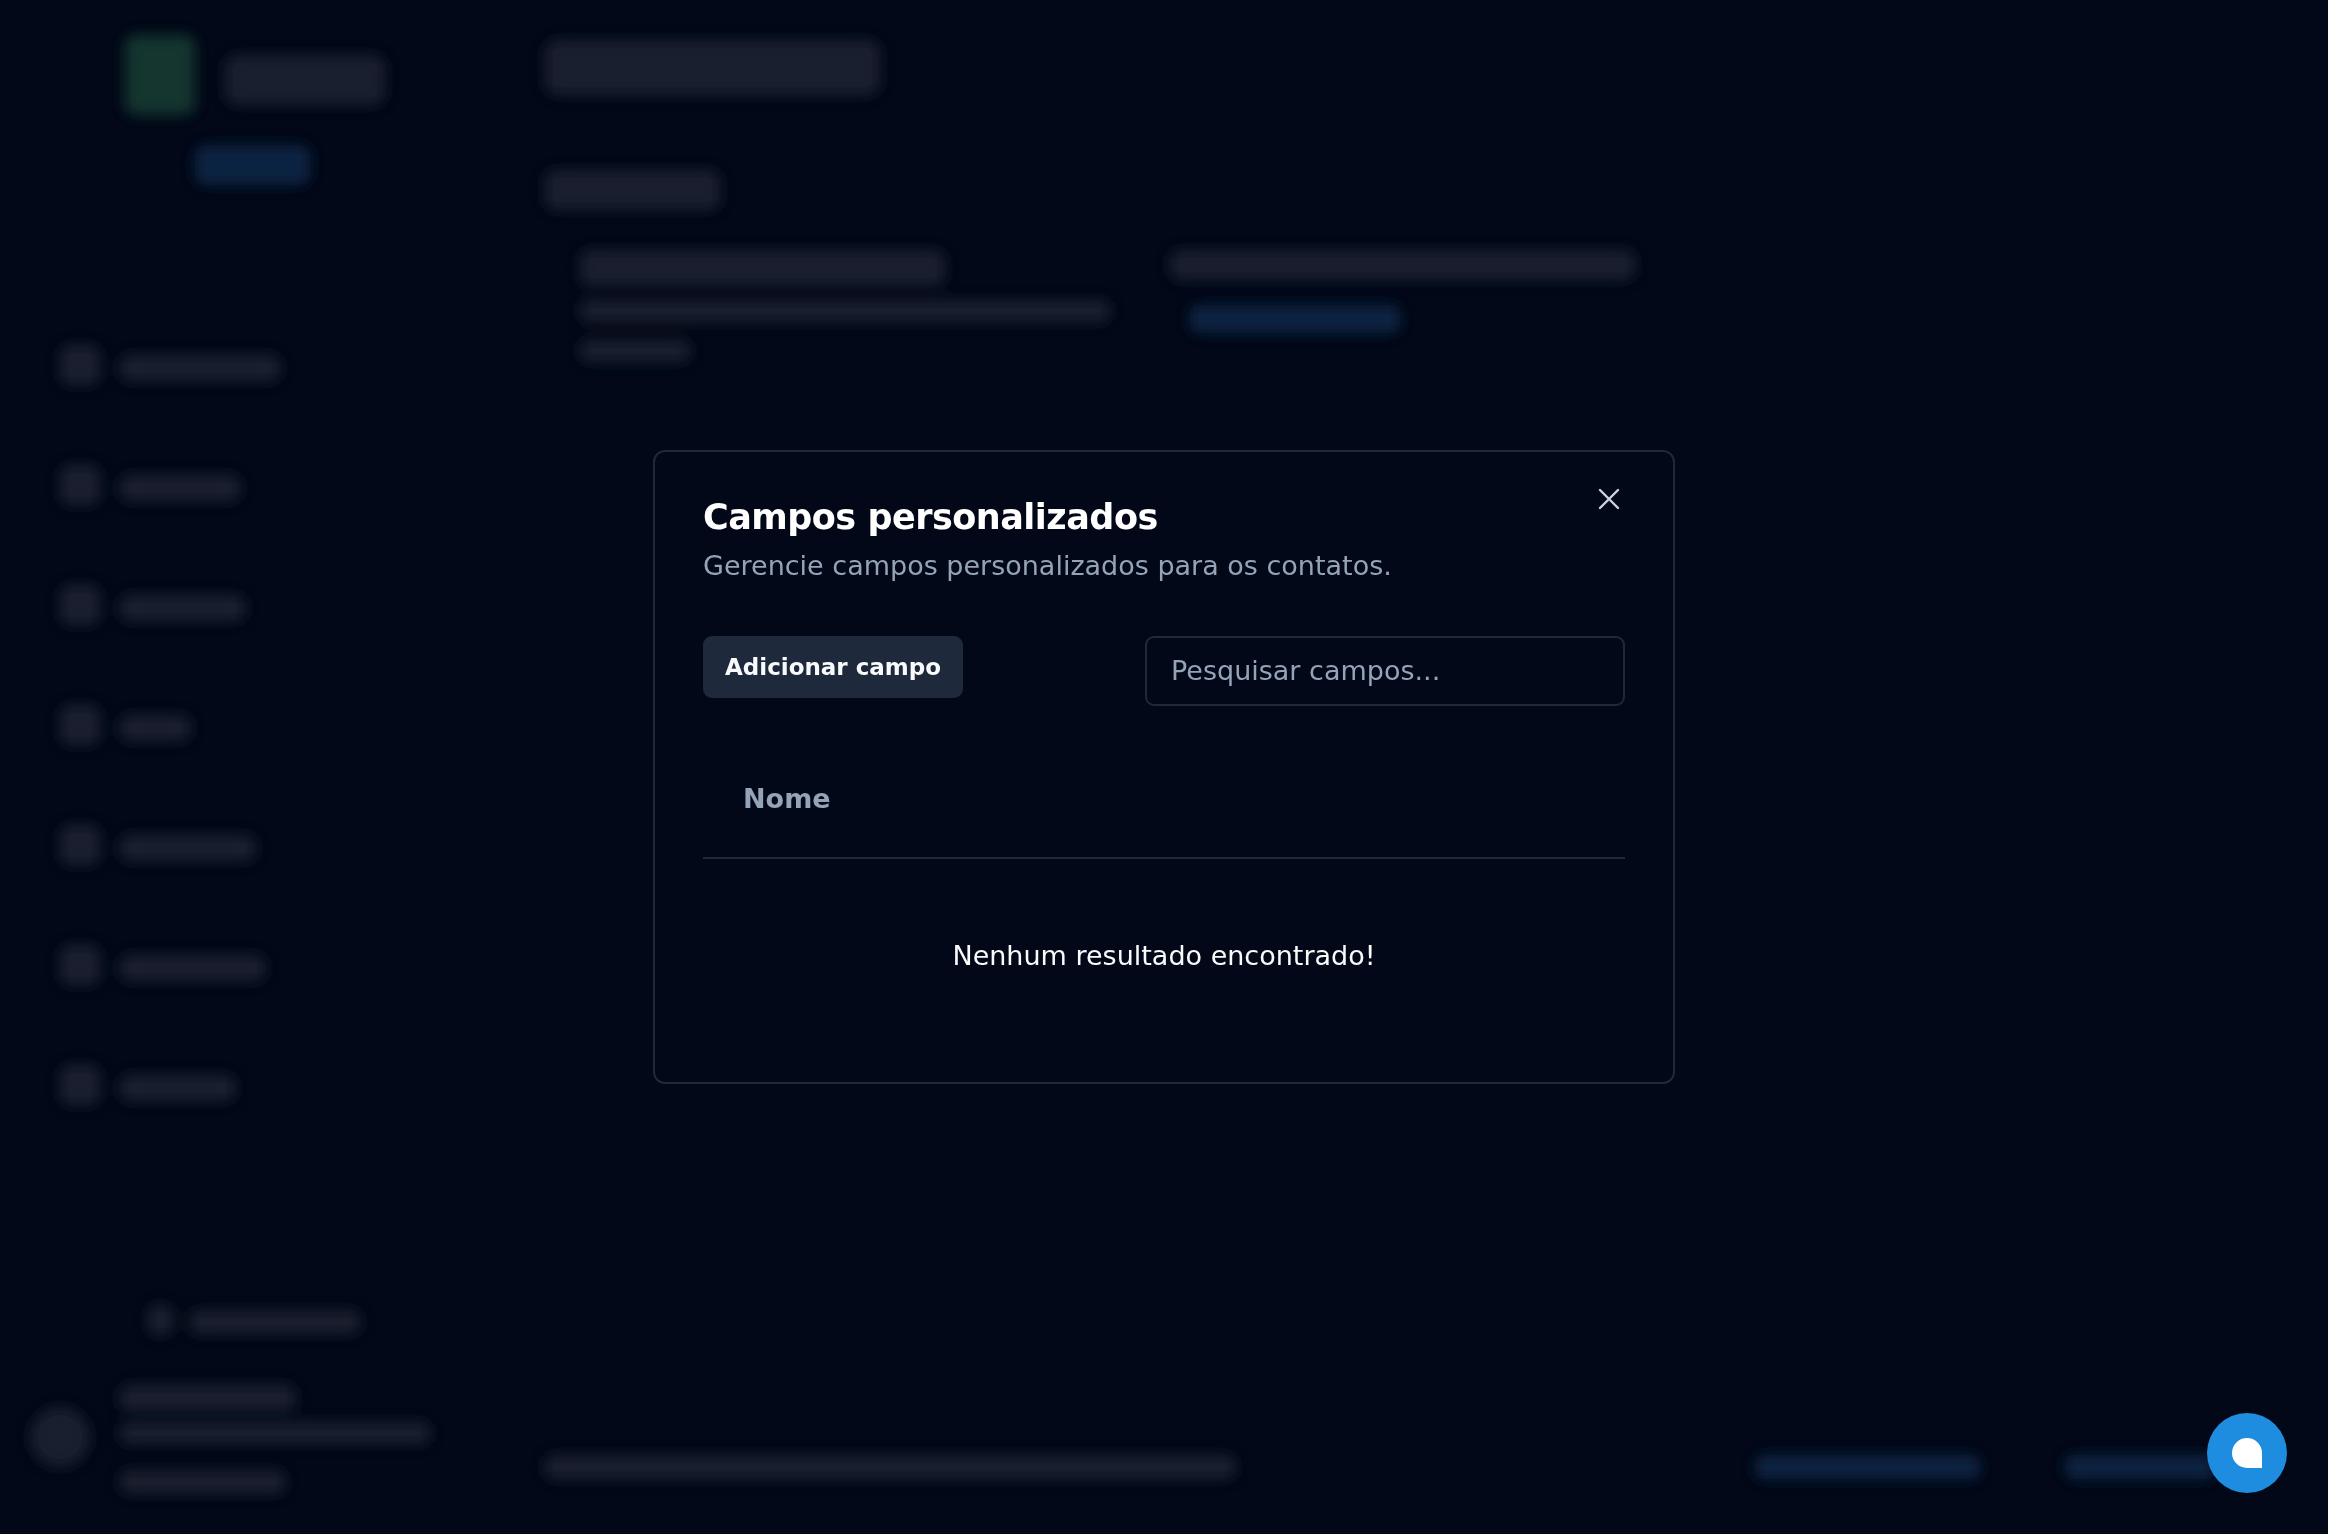 Image resolution: width=2328 pixels, height=1534 pixels. I want to click on dialog-description: Gerencie campos personalizados para os contatos., so click(1048, 566).